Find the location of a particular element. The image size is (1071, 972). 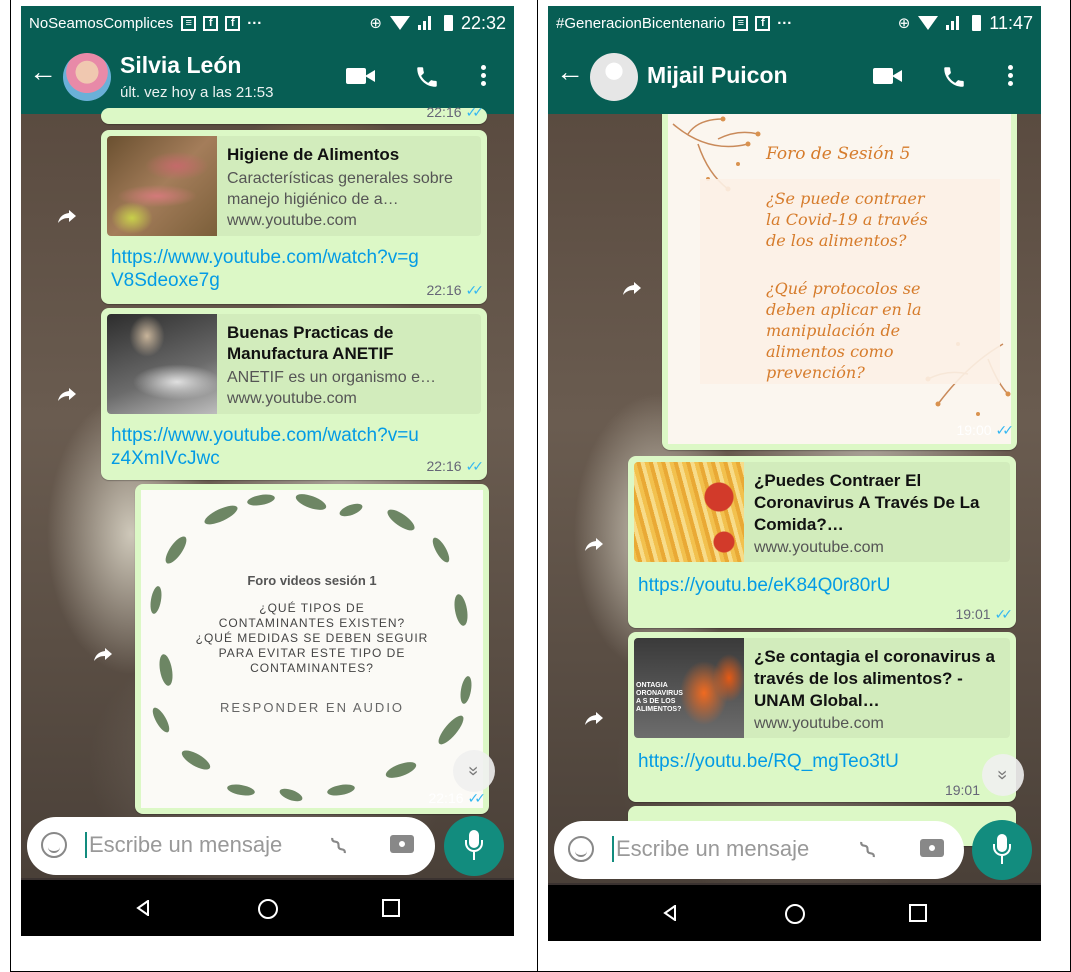

poster-line: ¿Qué protocolos se is located at coordinates (843, 288).